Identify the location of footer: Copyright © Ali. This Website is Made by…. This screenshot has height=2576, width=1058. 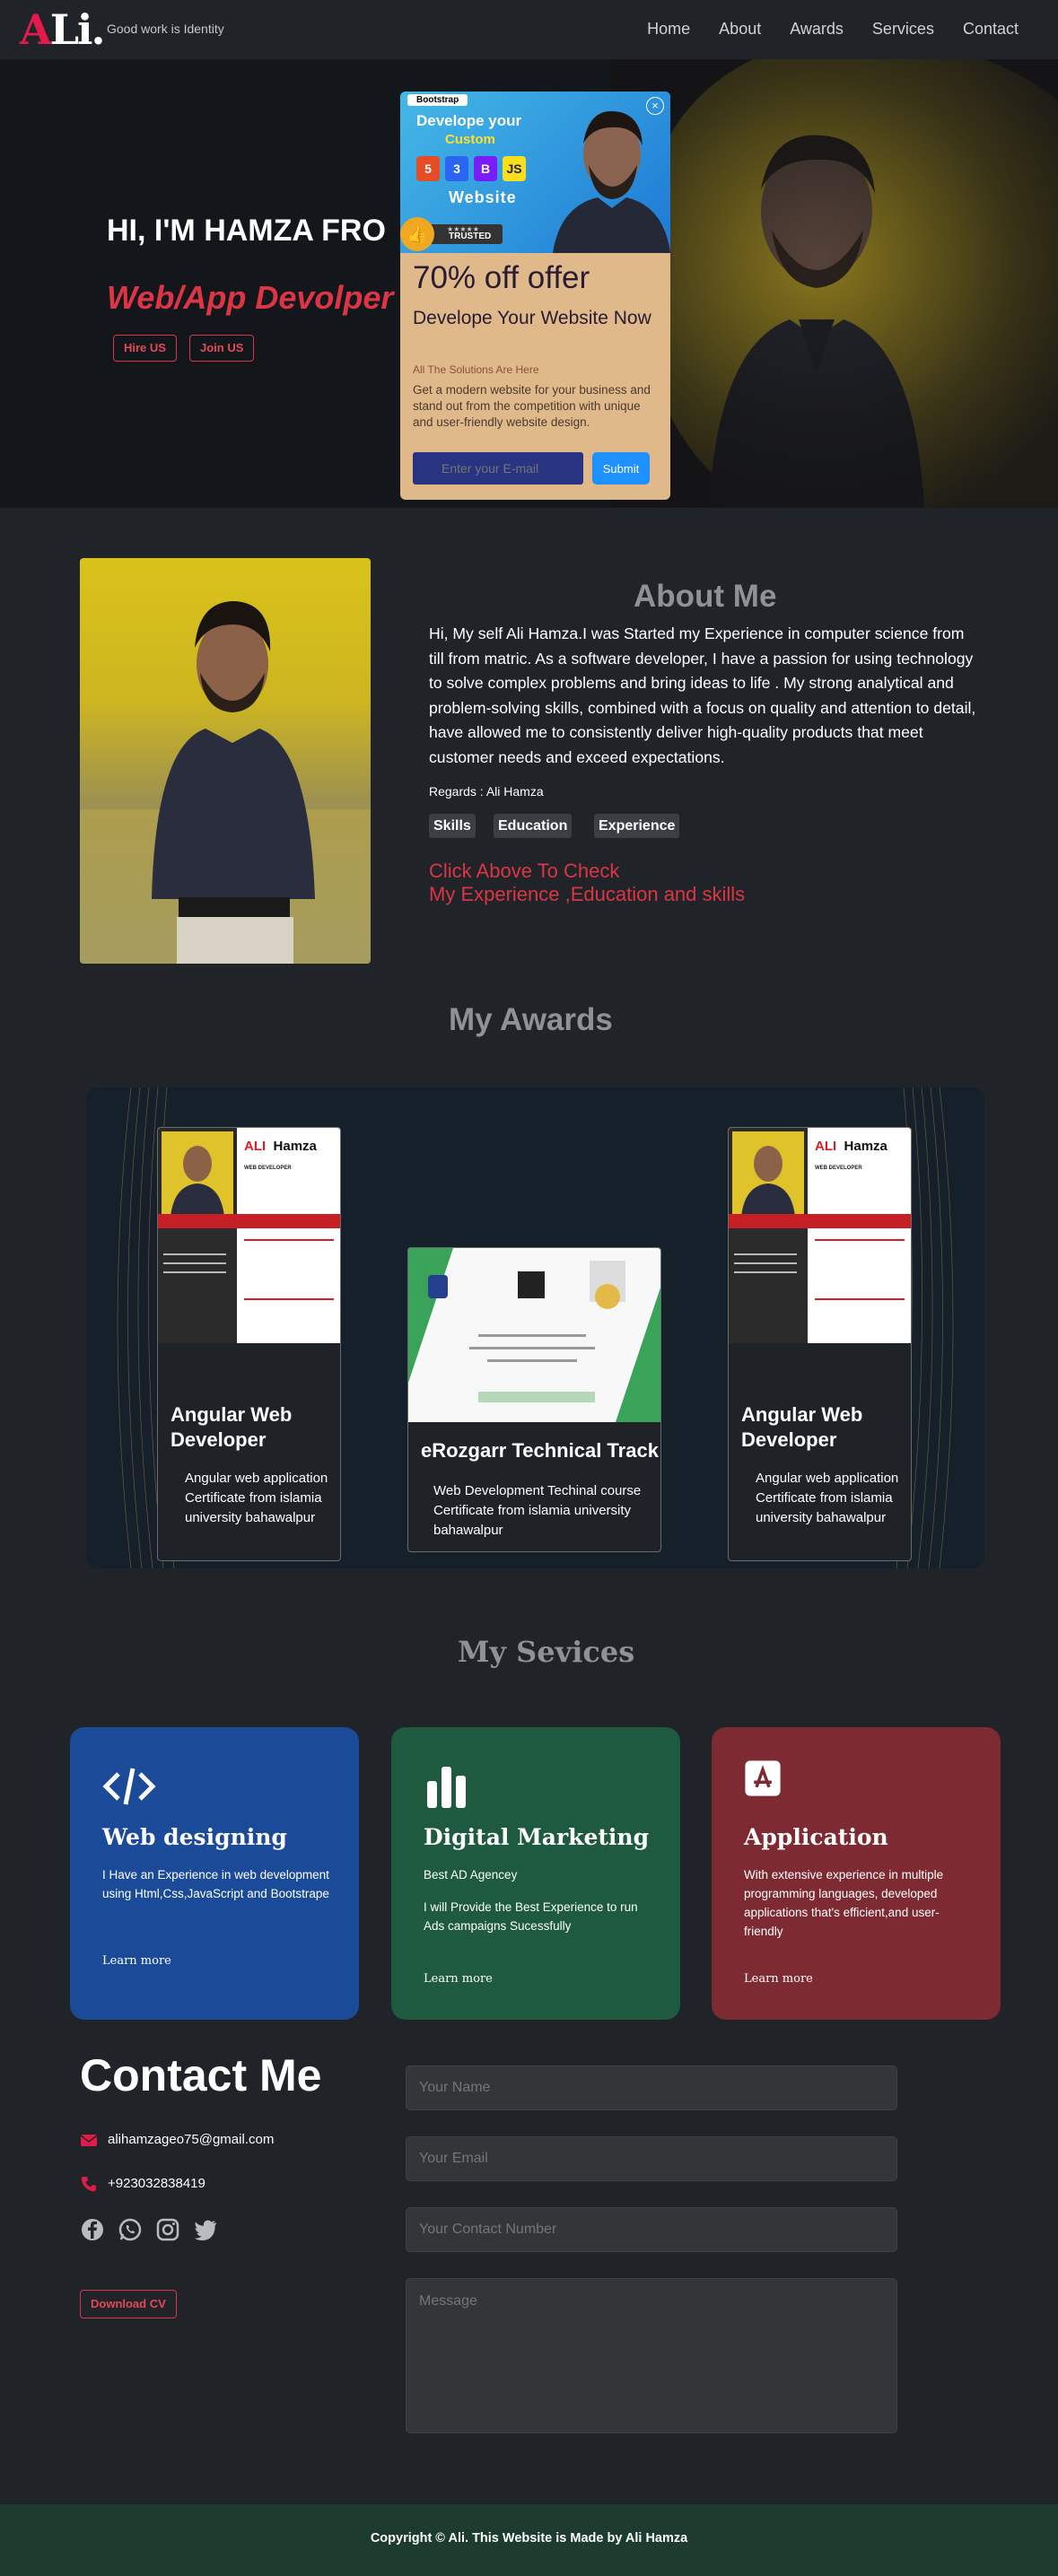
(529, 2540).